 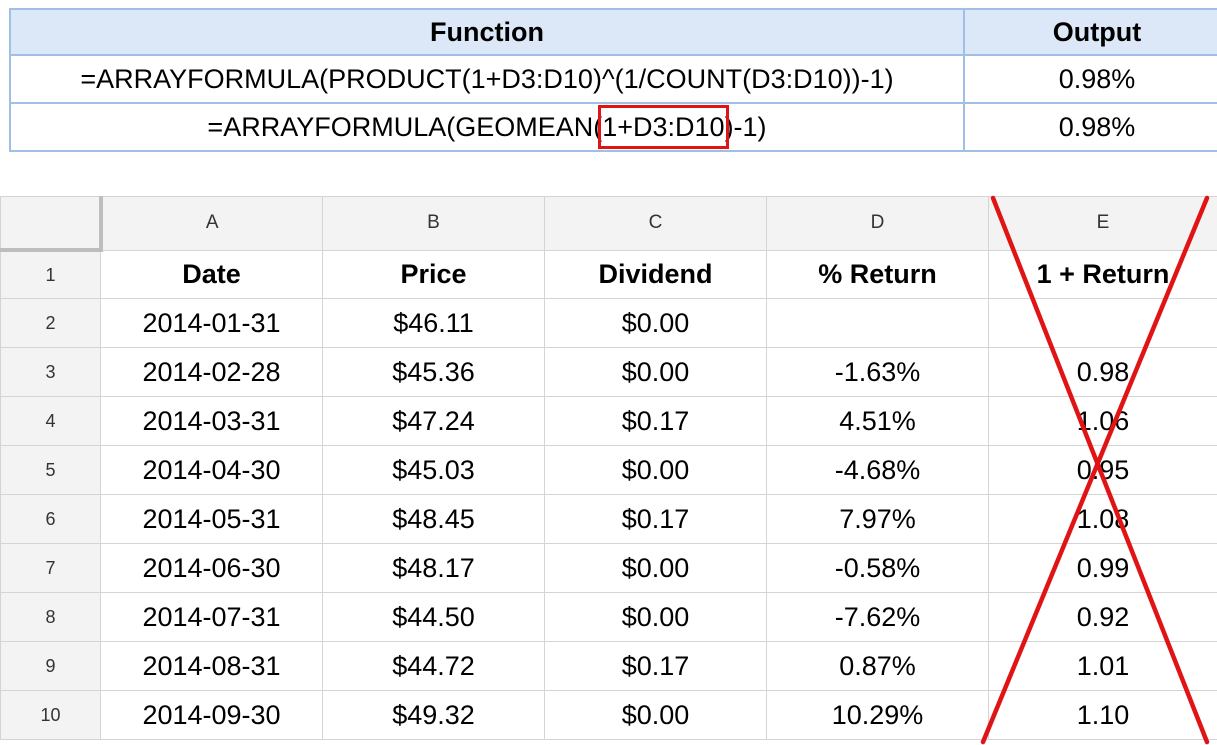 I want to click on cell-return: -1.63%, so click(x=877, y=372).